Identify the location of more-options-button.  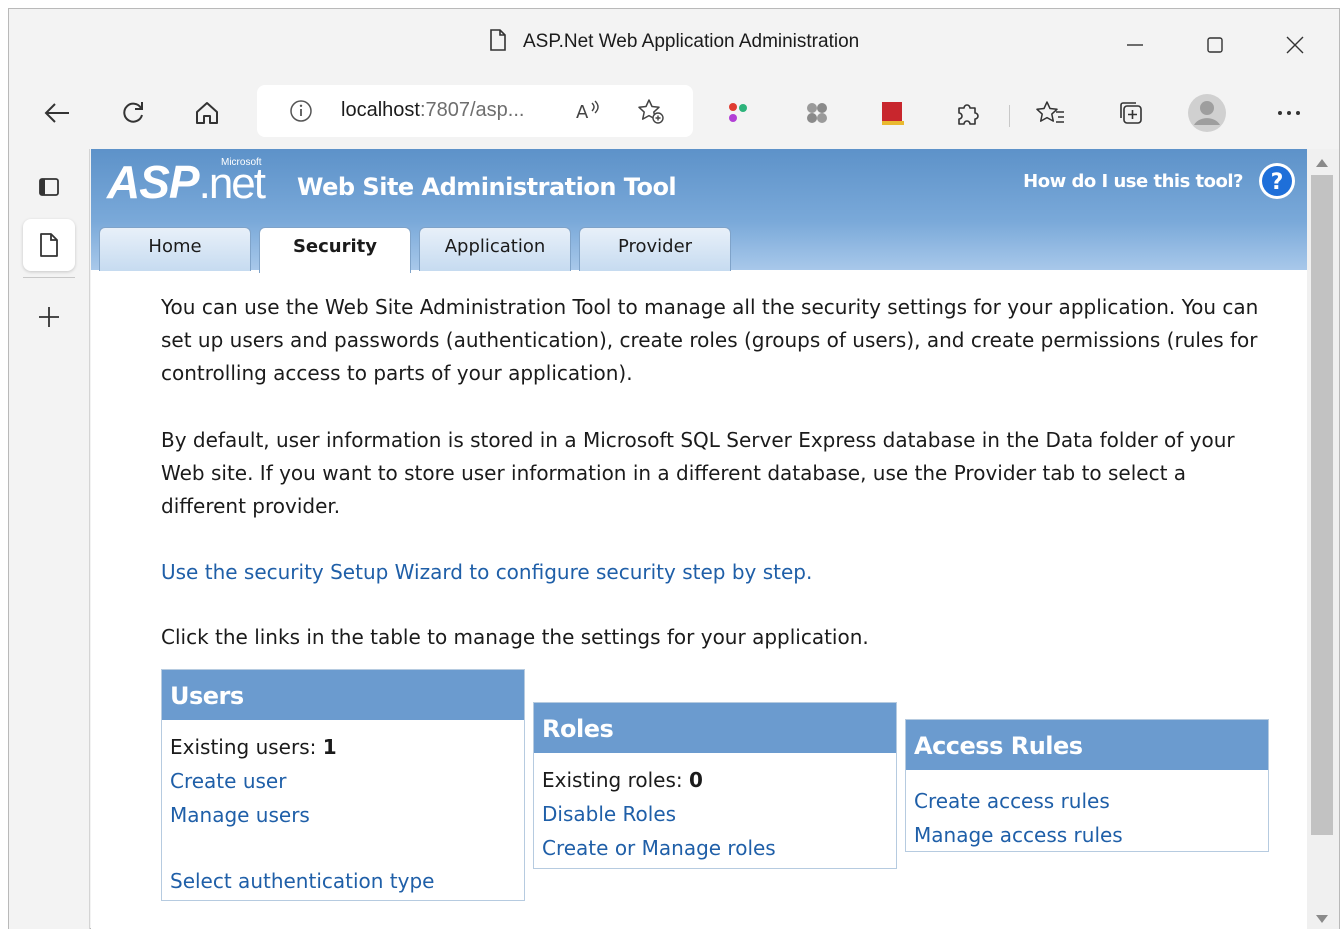
(1289, 113).